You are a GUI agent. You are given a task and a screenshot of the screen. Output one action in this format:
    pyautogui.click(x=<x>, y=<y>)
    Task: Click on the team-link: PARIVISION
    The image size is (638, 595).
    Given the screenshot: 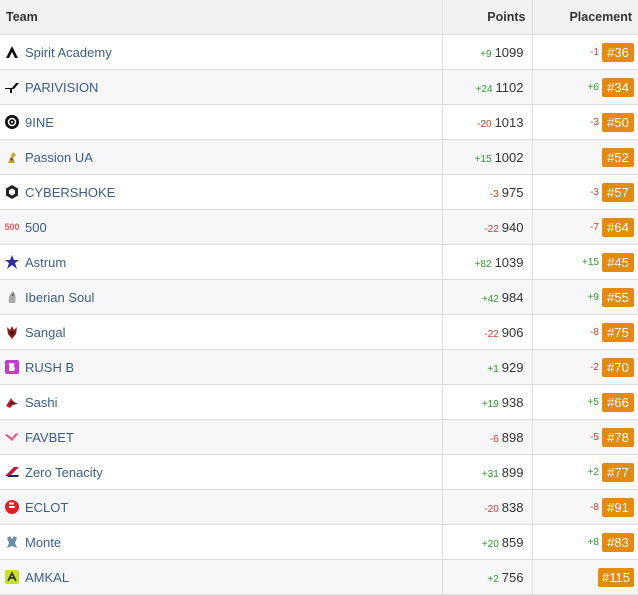 What is the action you would take?
    pyautogui.click(x=61, y=87)
    